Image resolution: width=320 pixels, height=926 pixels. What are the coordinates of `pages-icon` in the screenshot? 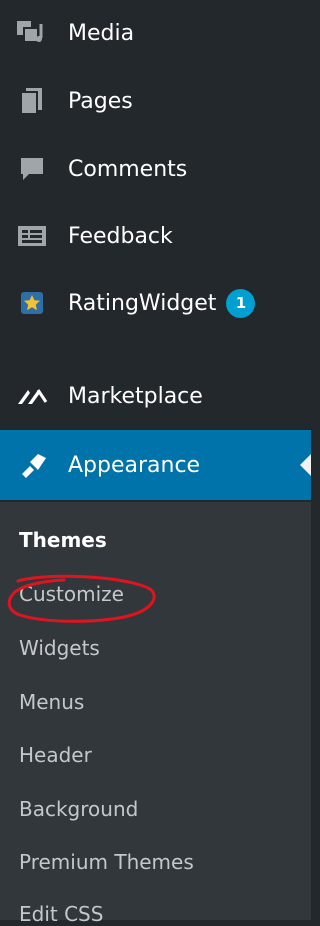 It's located at (32, 101).